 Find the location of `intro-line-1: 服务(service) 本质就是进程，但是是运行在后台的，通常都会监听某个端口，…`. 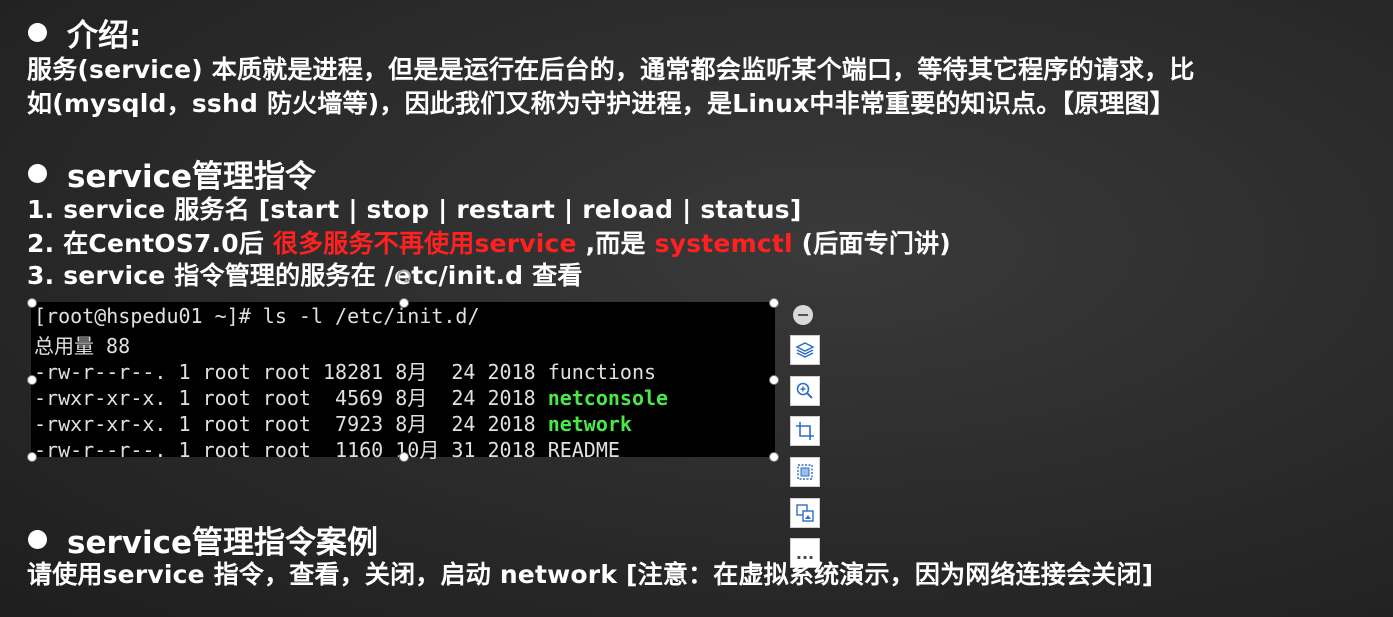

intro-line-1: 服务(service) 本质就是进程，但是是运行在后台的，通常都会监听某个端口，… is located at coordinates (611, 69).